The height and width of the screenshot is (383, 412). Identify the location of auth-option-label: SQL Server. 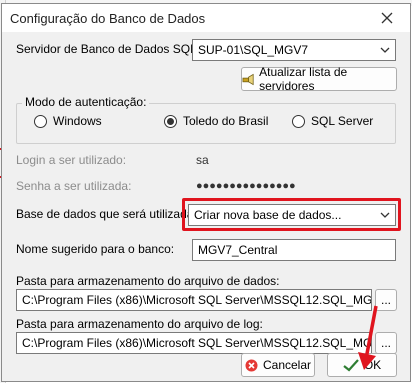
(342, 121).